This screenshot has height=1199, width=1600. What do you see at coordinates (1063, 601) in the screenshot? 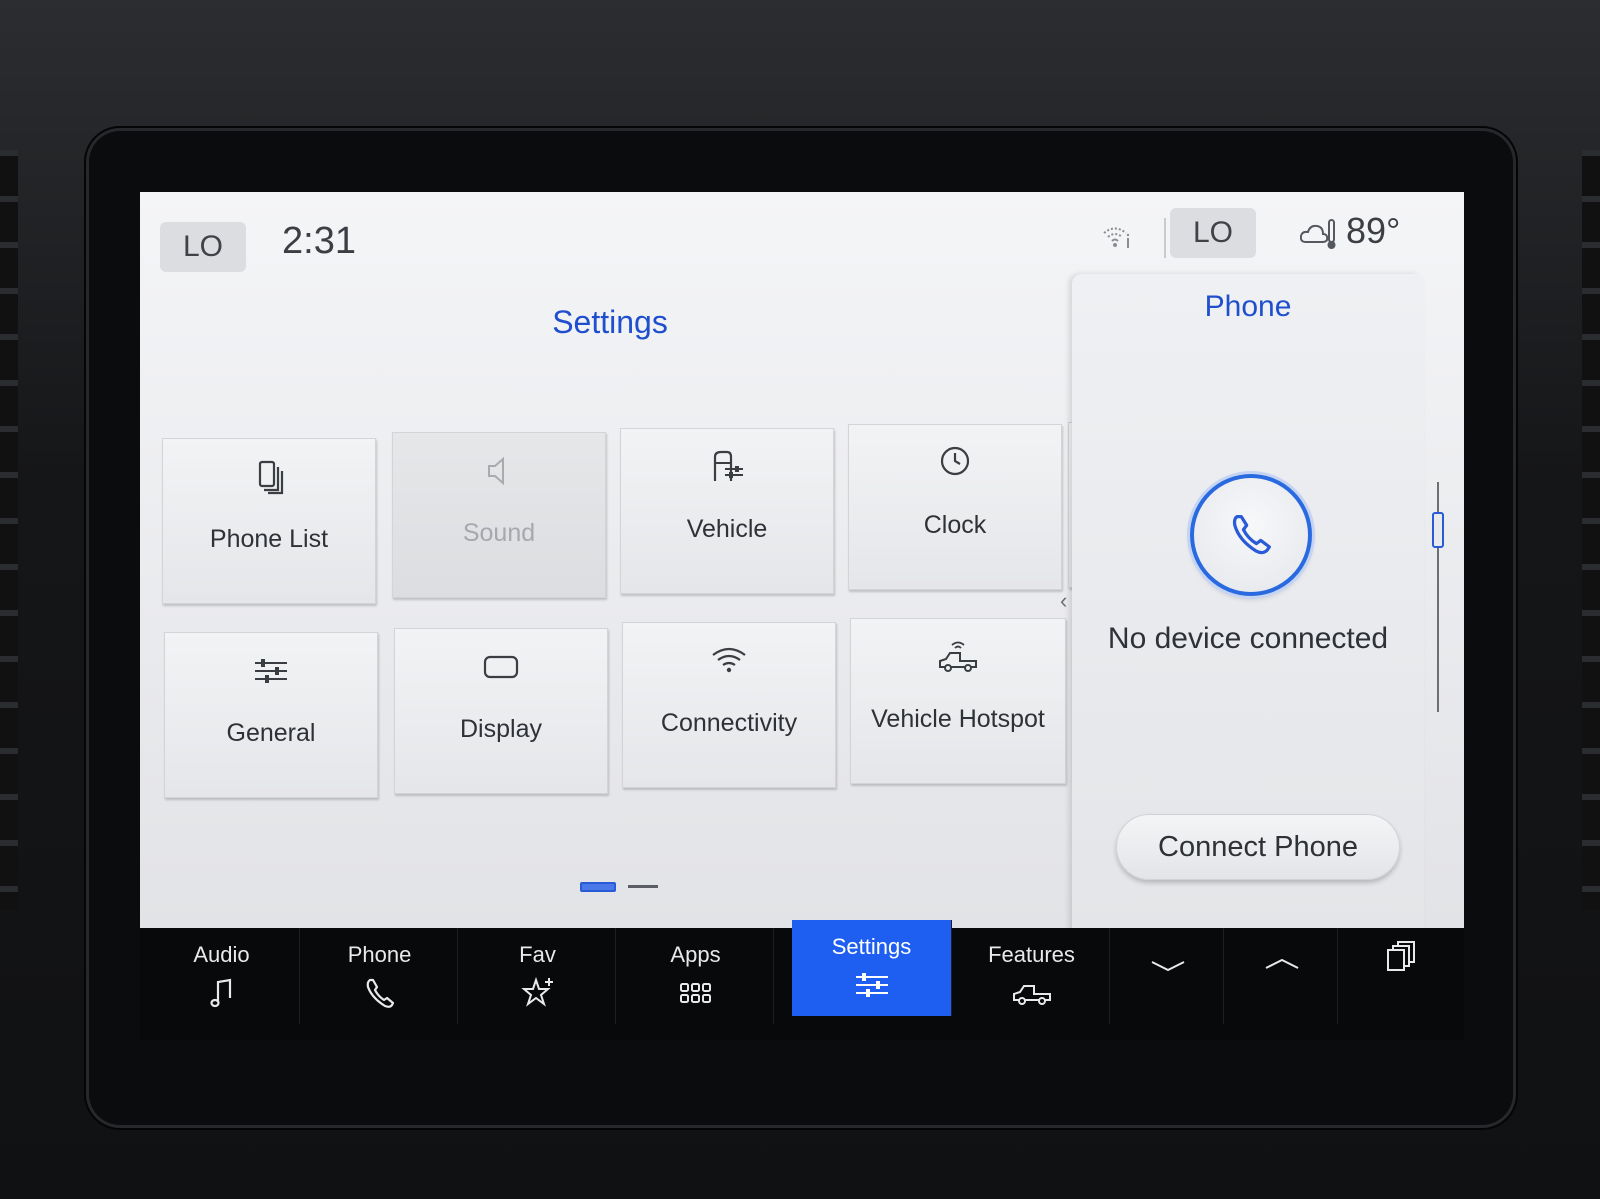
I see `chevron-left-icon: ‹` at bounding box center [1063, 601].